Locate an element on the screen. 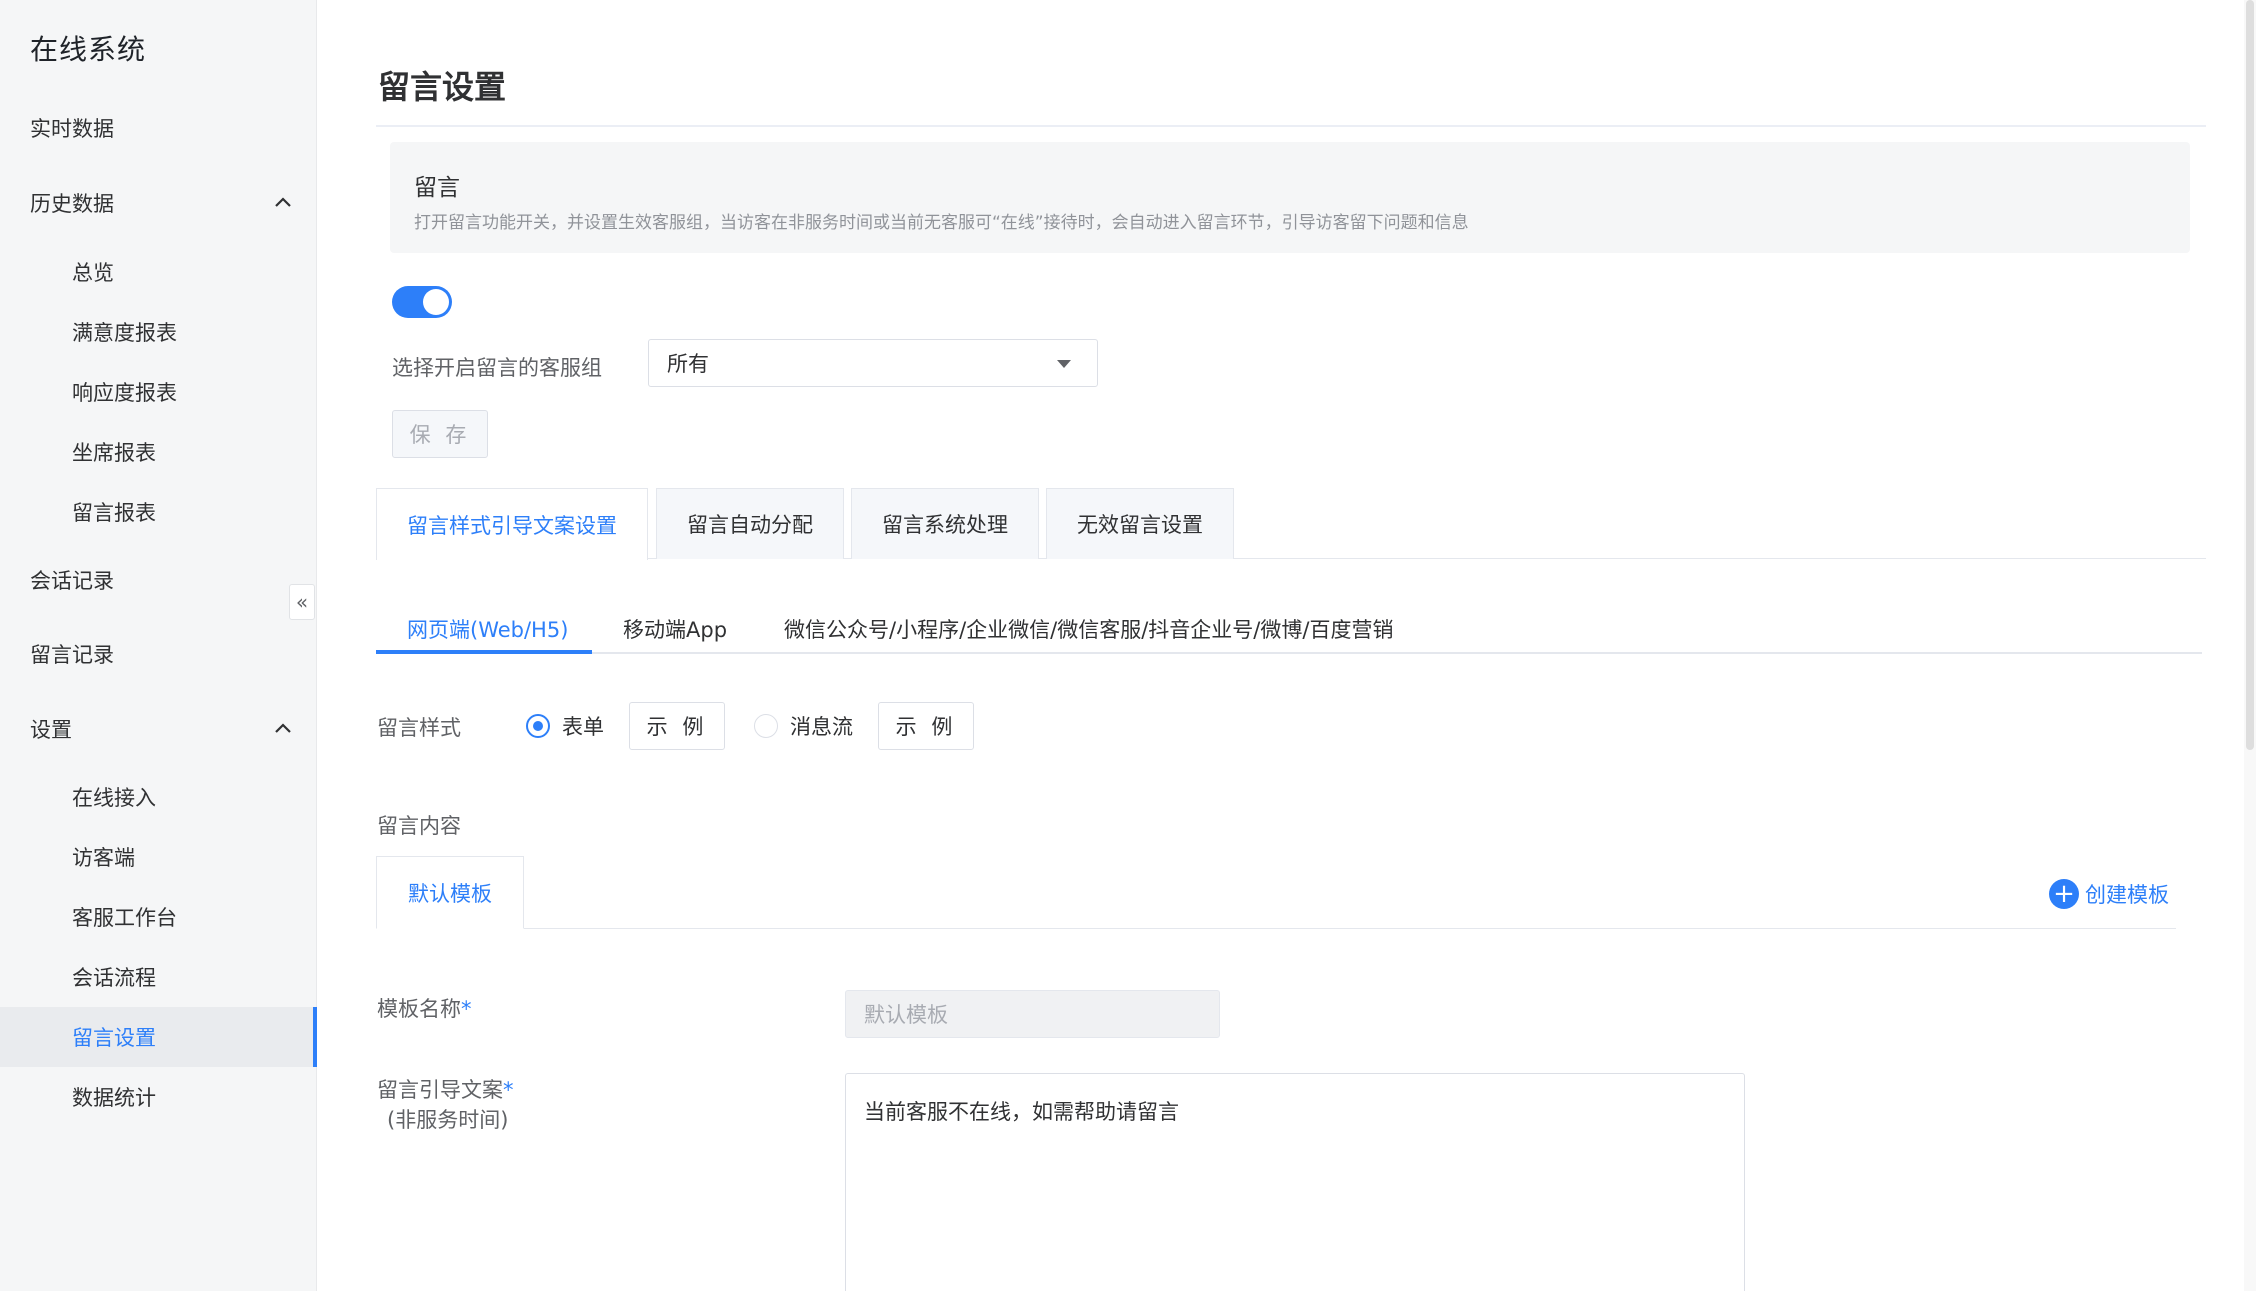 This screenshot has height=1291, width=2256. tab-system-handling: 留言系统处理 is located at coordinates (945, 523).